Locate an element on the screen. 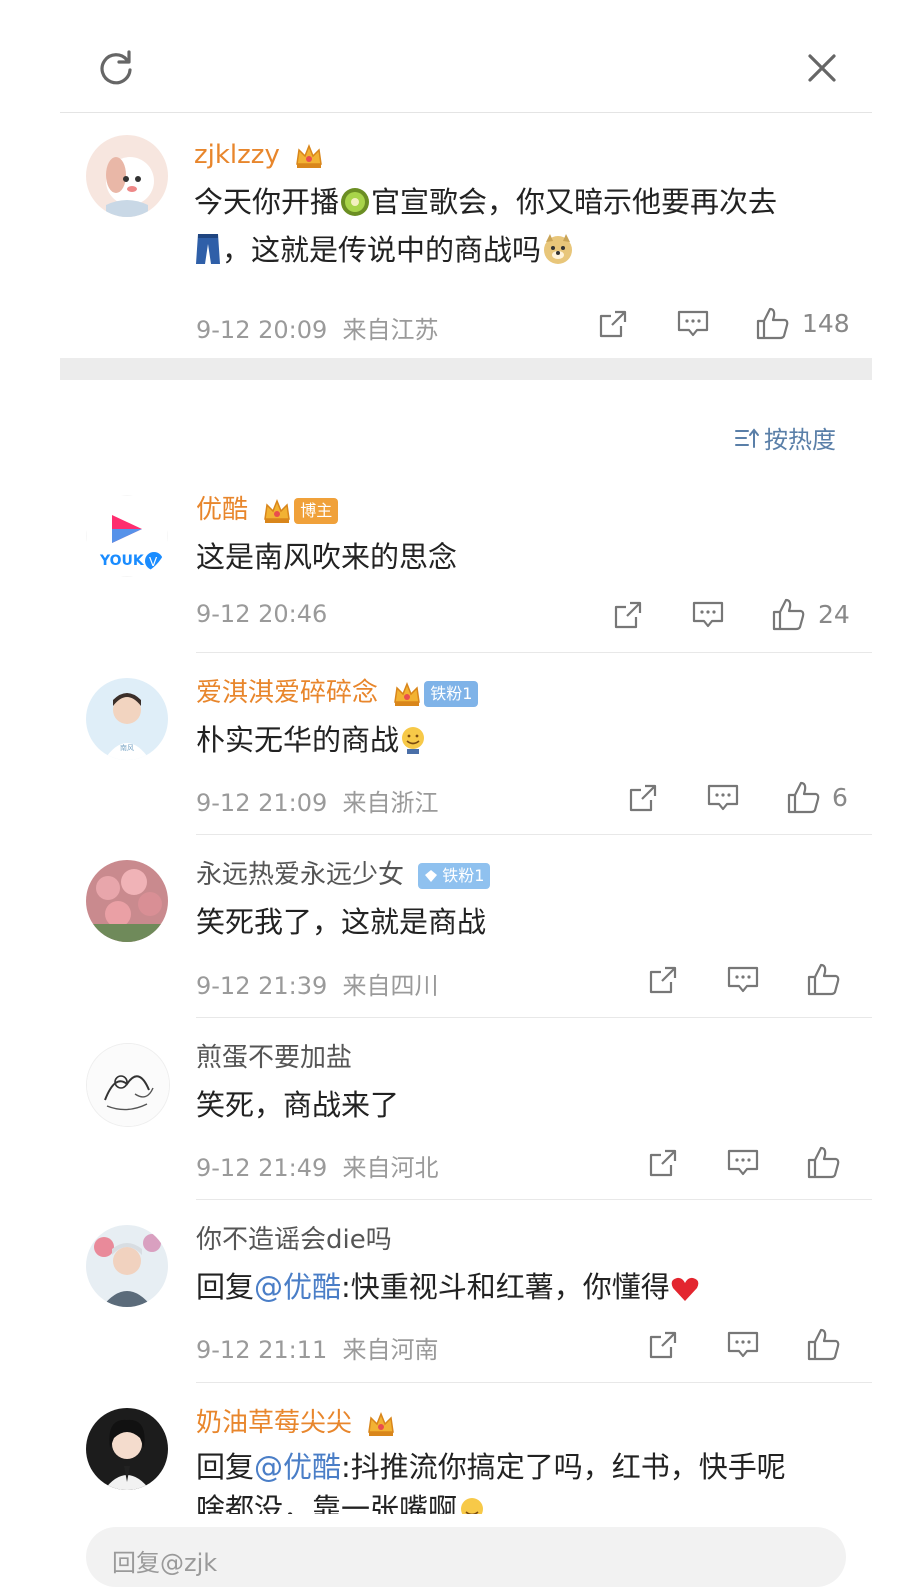  badge-tag: 铁粉1 is located at coordinates (454, 875).